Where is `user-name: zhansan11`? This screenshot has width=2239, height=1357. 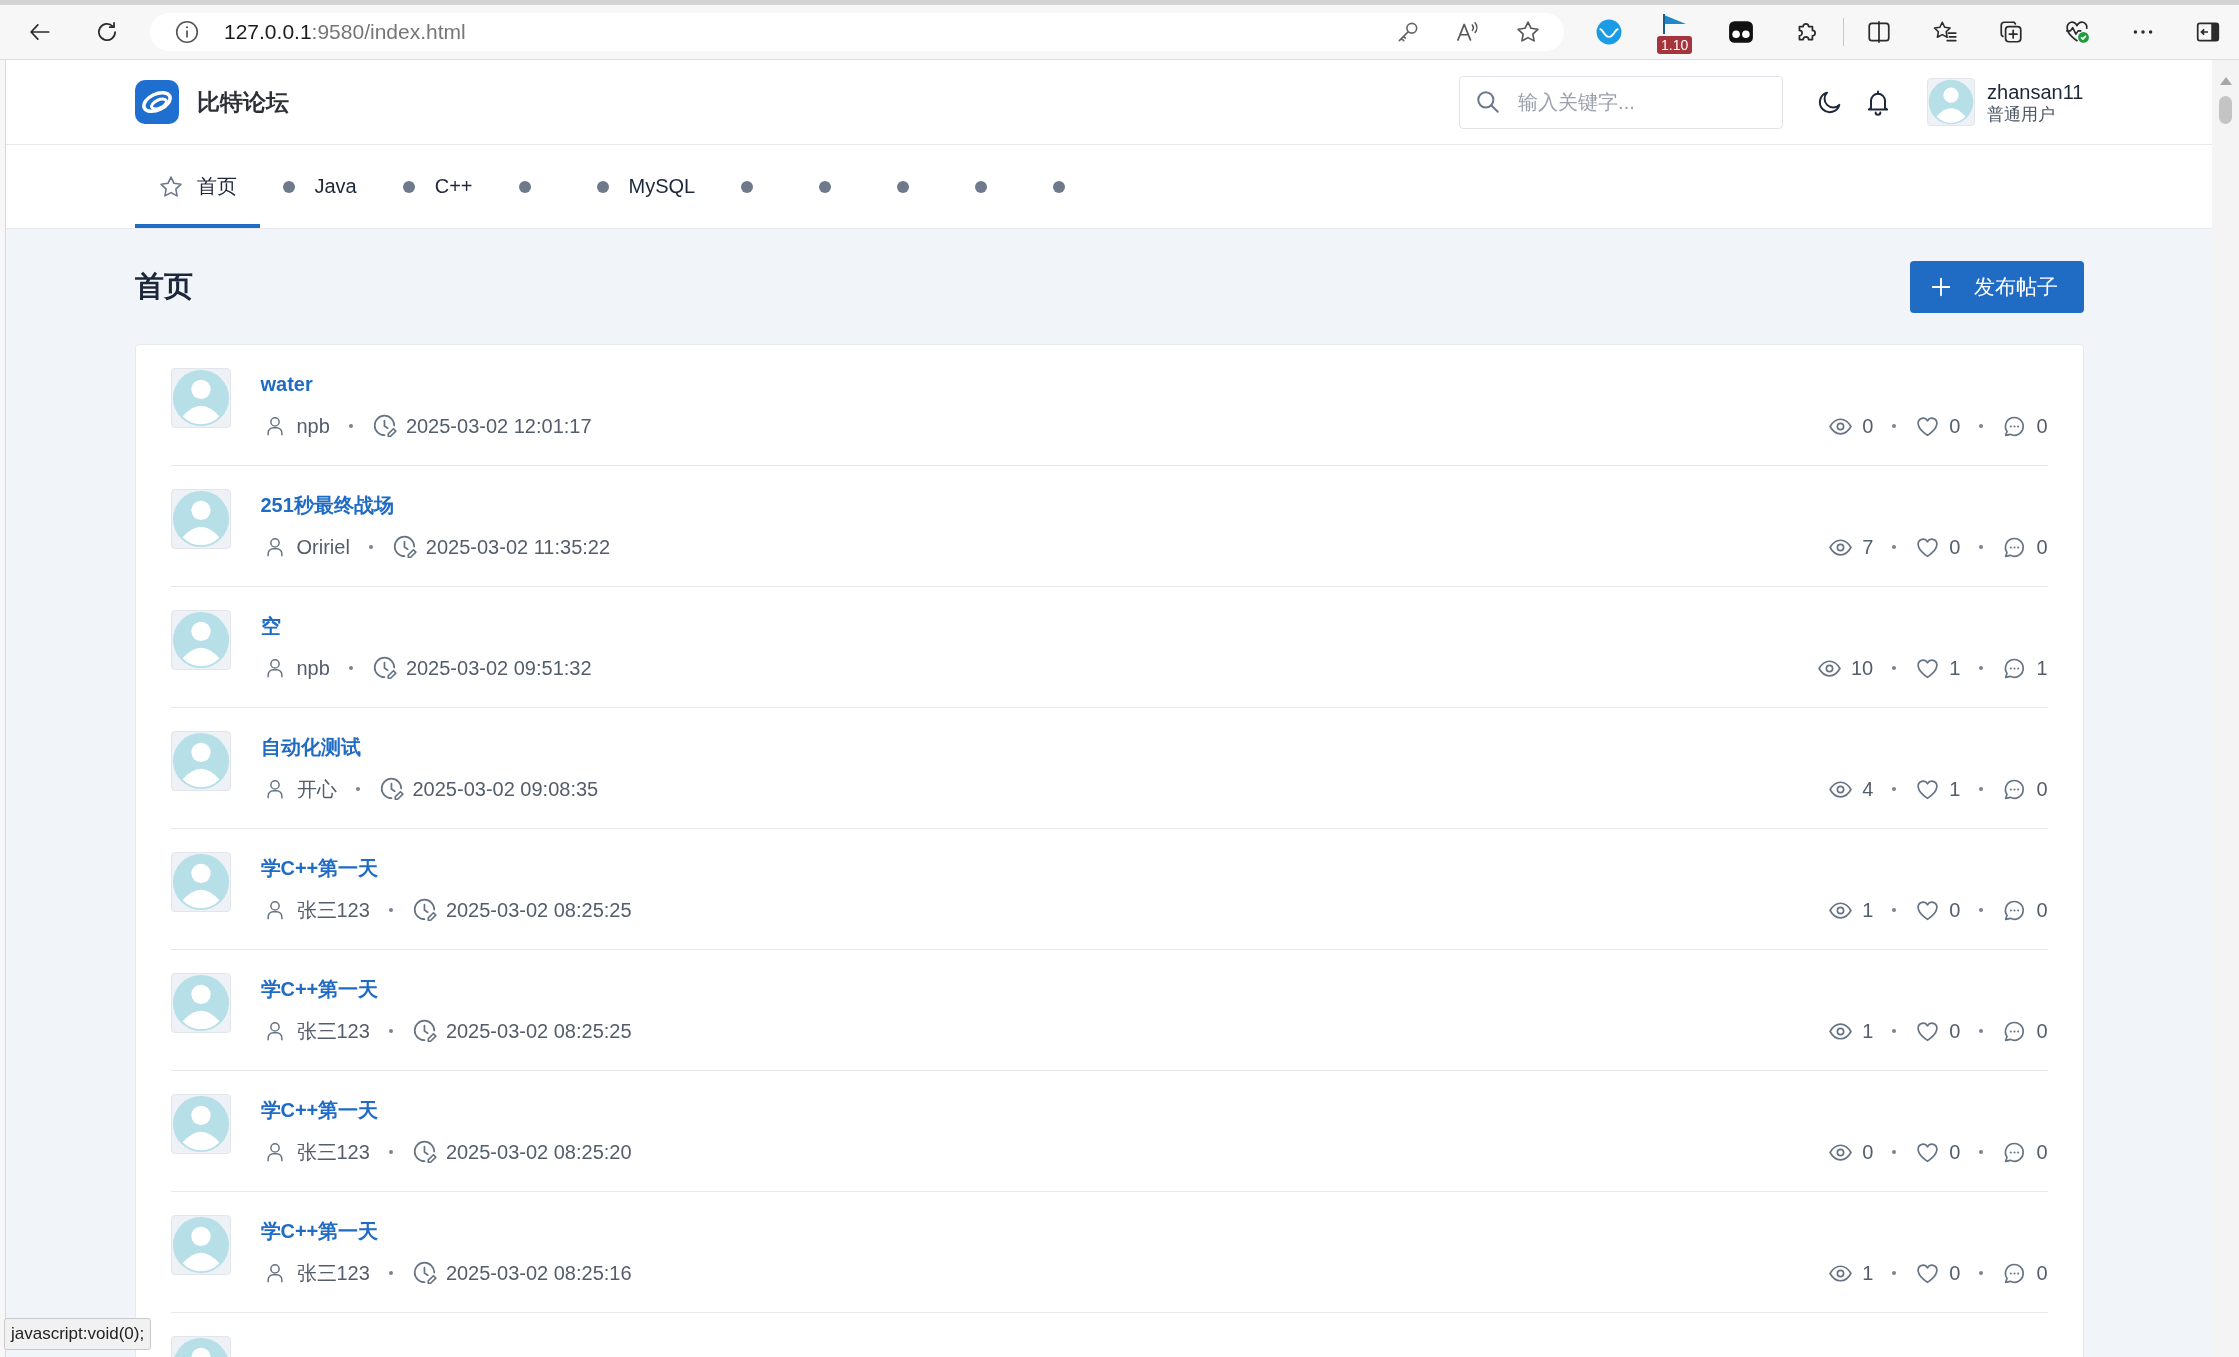
user-name: zhansan11 is located at coordinates (2035, 91).